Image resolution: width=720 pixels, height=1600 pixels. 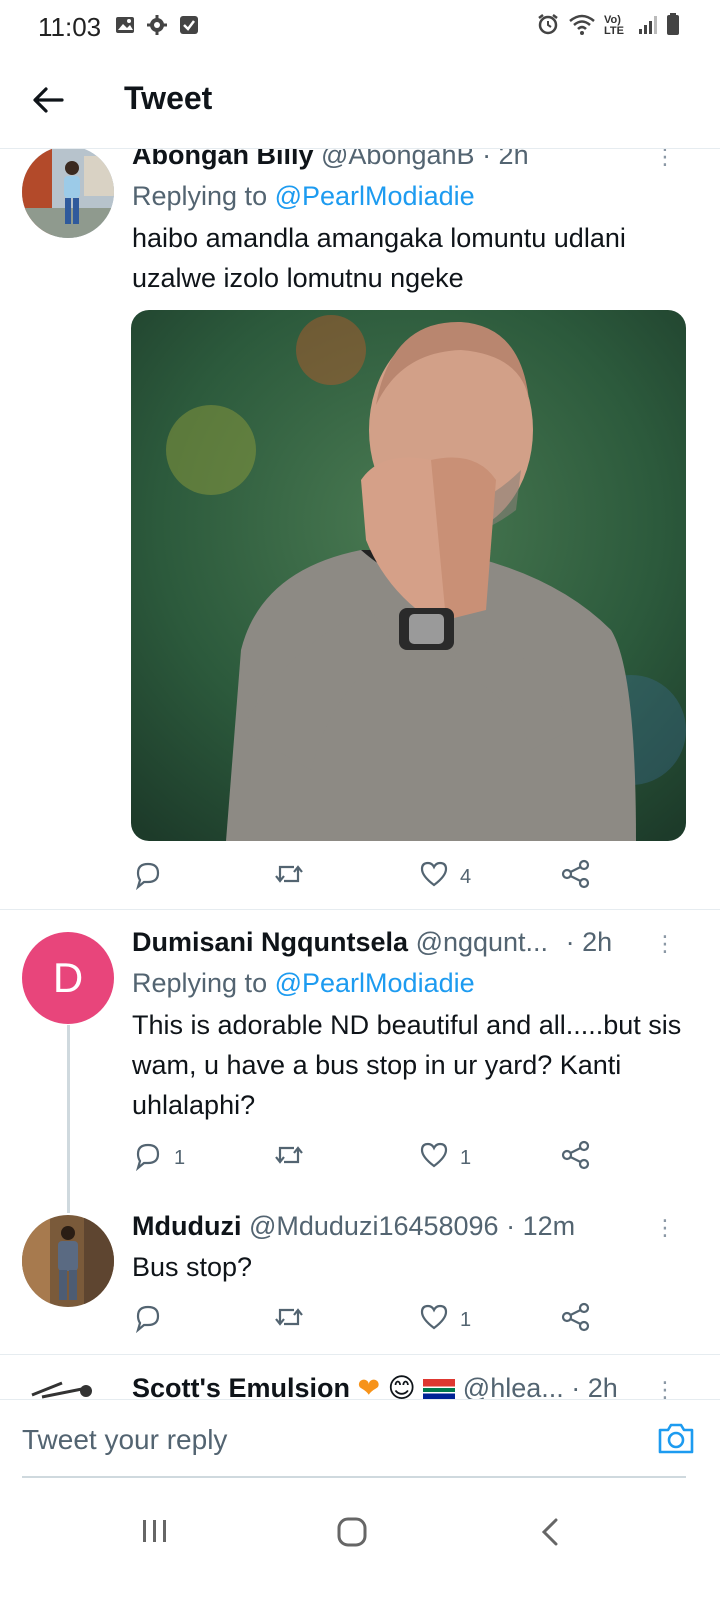 I want to click on like-count: 4, so click(x=466, y=876).